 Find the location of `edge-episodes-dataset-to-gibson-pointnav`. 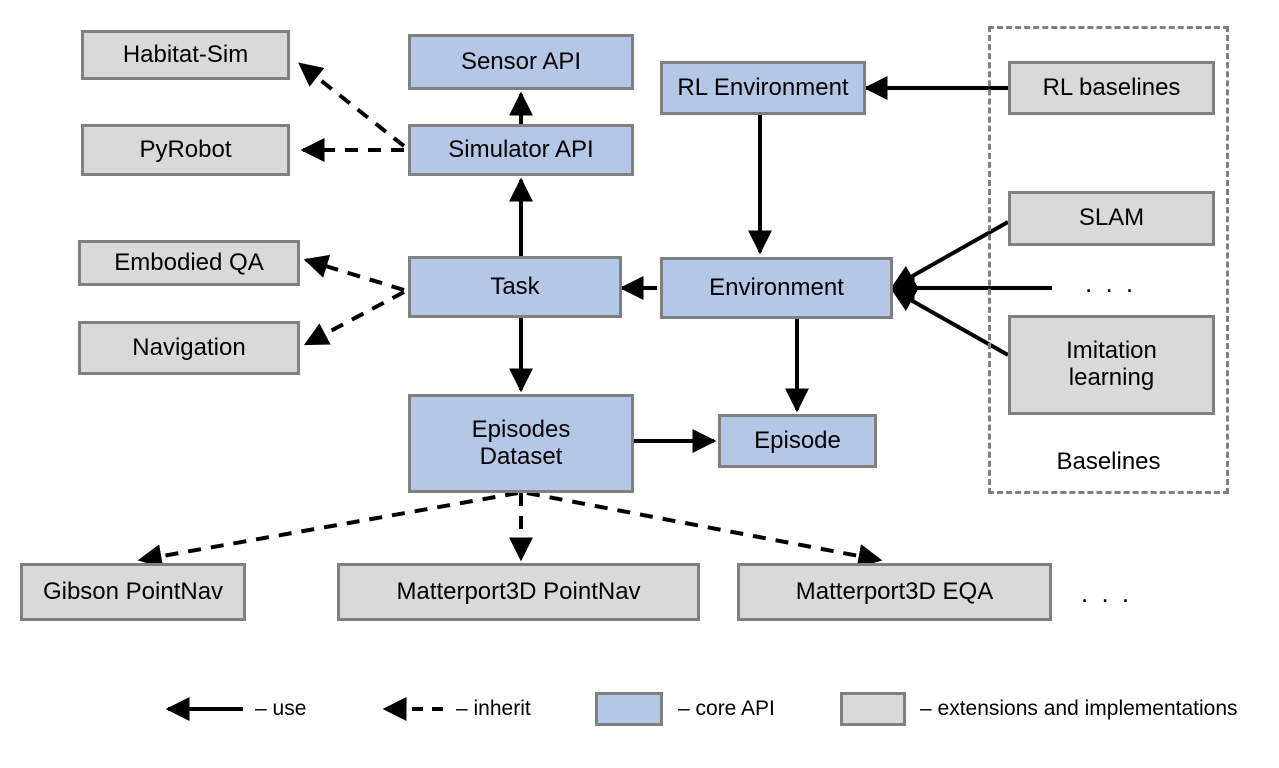

edge-episodes-dataset-to-gibson-pointnav is located at coordinates (328, 530).